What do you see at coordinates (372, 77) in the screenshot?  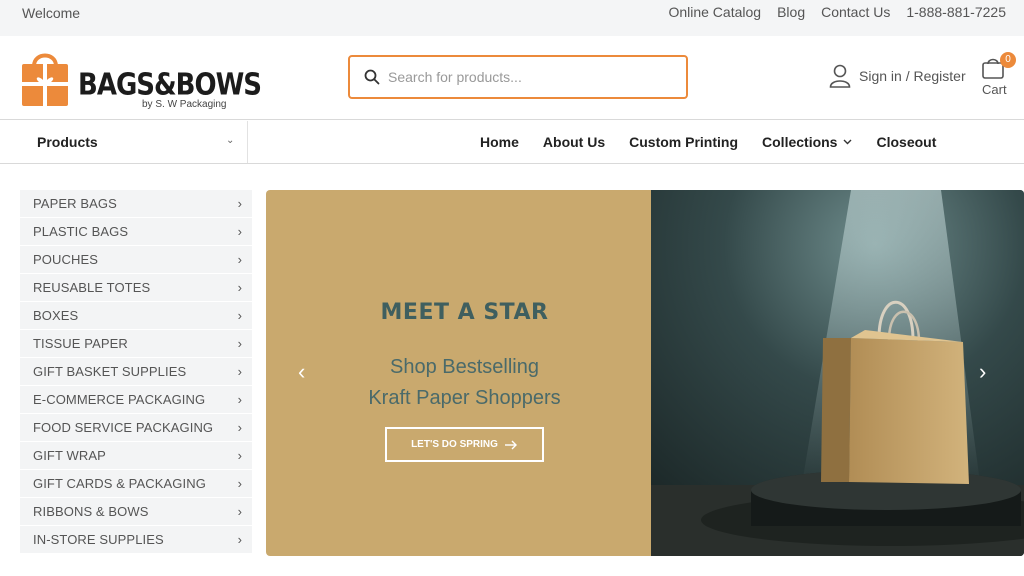 I see `search-icon` at bounding box center [372, 77].